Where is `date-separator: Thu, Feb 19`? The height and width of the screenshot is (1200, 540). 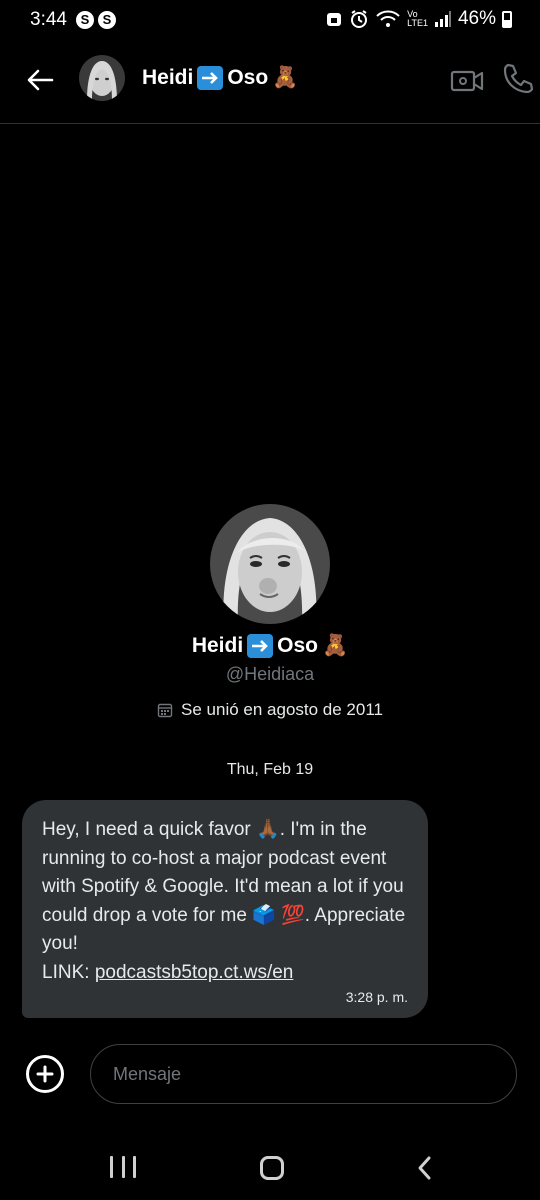 date-separator: Thu, Feb 19 is located at coordinates (270, 769).